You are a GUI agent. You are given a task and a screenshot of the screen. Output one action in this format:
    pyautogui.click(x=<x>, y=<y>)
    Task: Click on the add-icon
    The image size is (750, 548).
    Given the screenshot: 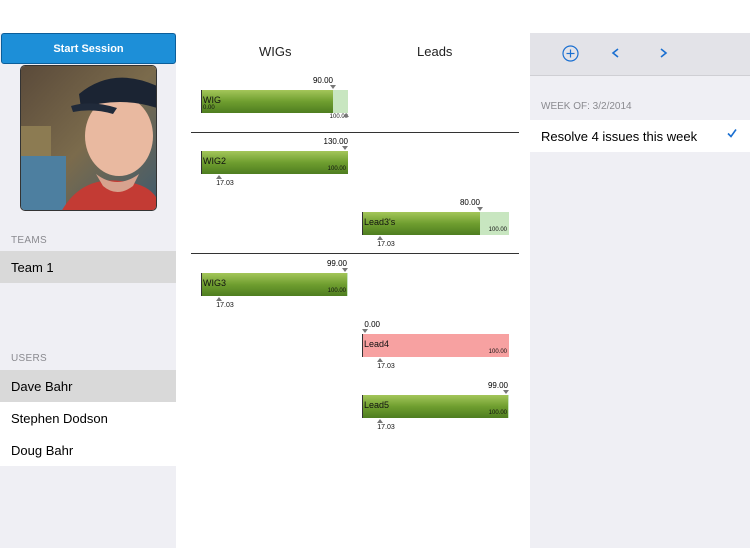 What is the action you would take?
    pyautogui.click(x=570, y=55)
    